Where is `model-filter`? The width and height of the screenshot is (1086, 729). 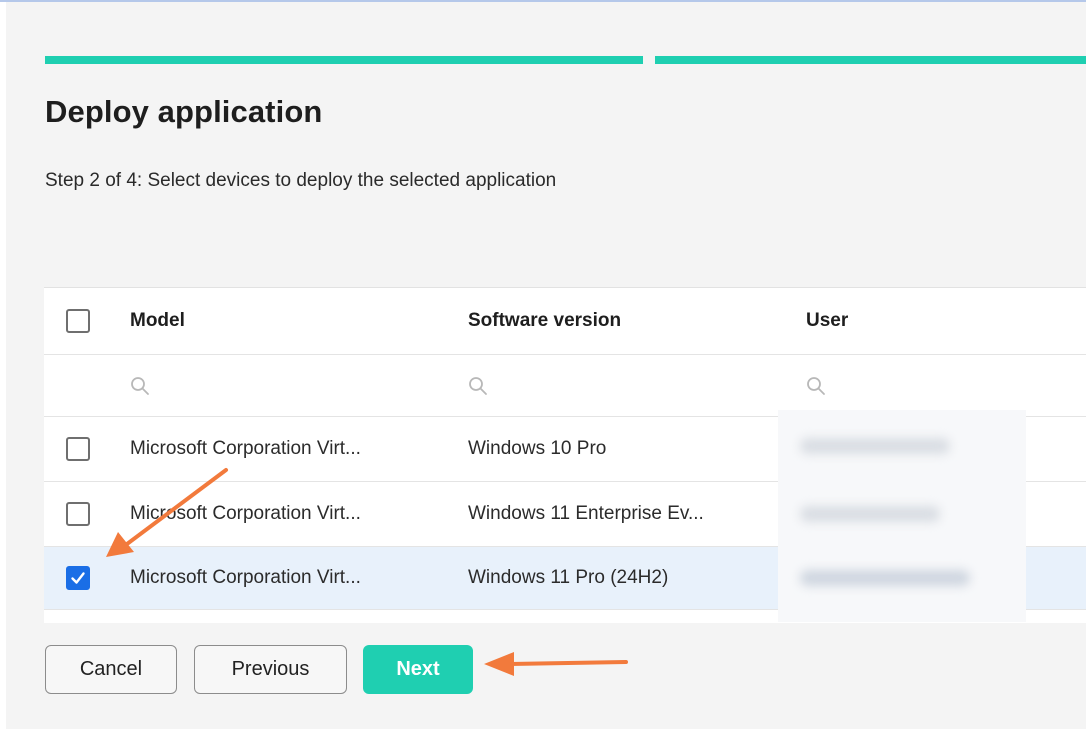 model-filter is located at coordinates (290, 385).